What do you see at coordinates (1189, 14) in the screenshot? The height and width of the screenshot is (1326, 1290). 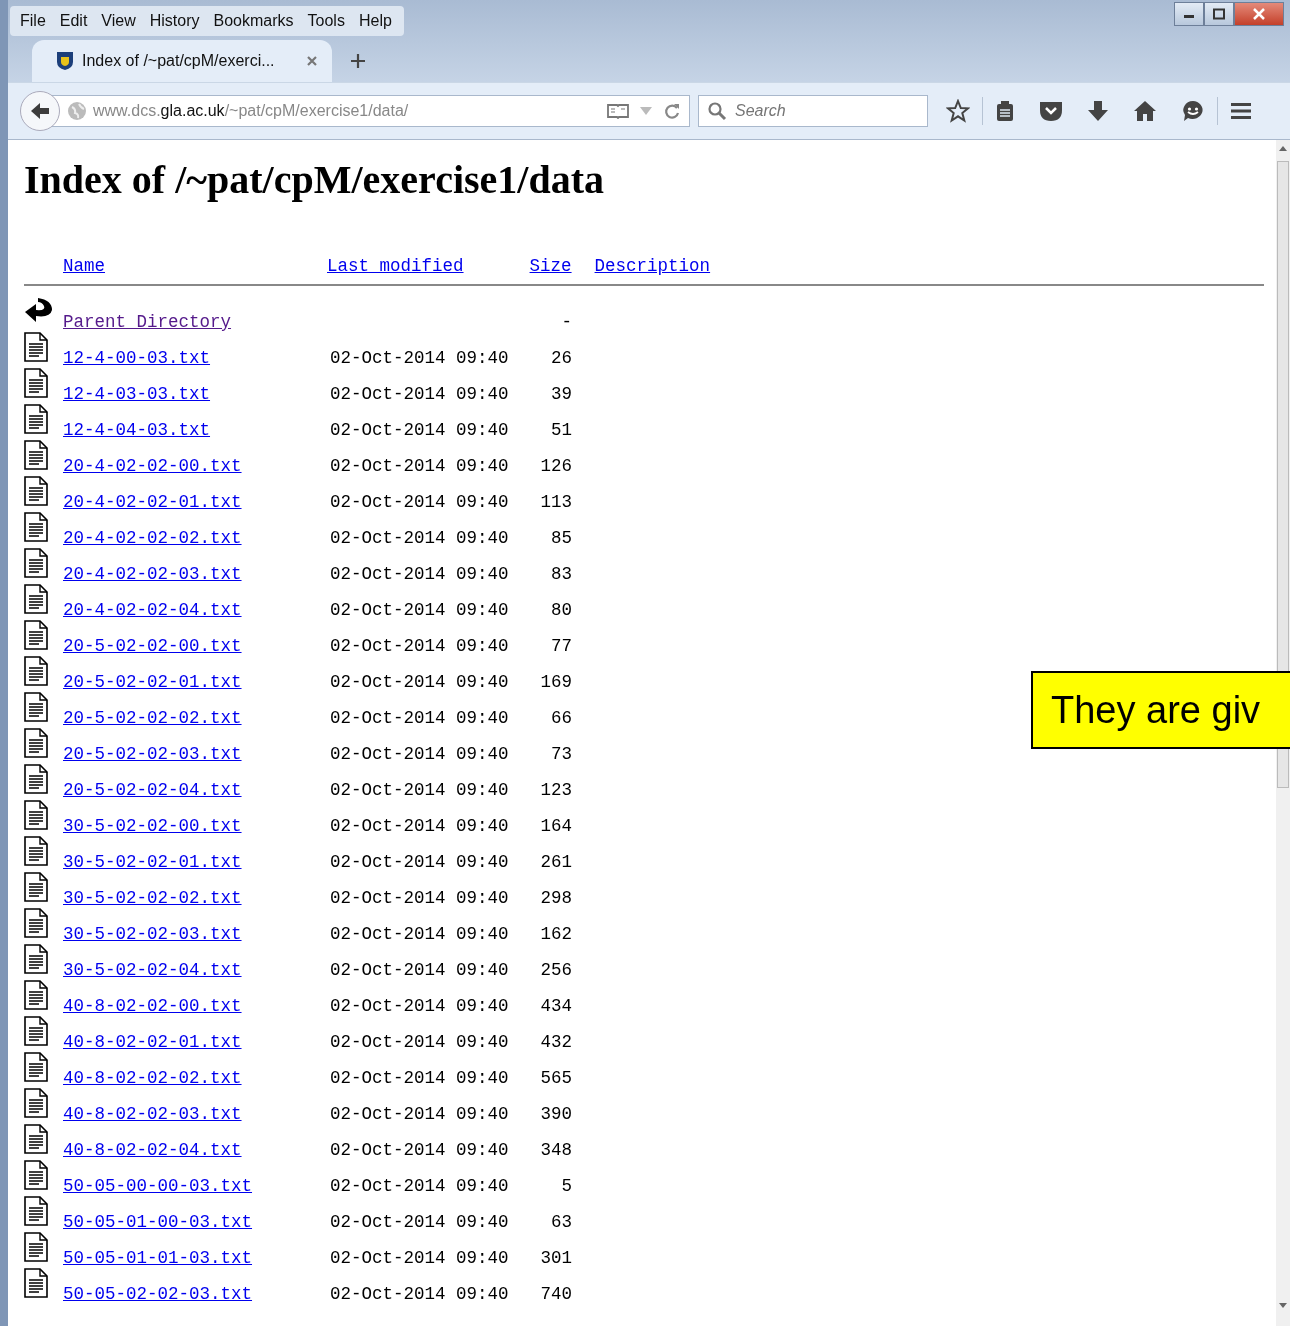 I see `minimize-button` at bounding box center [1189, 14].